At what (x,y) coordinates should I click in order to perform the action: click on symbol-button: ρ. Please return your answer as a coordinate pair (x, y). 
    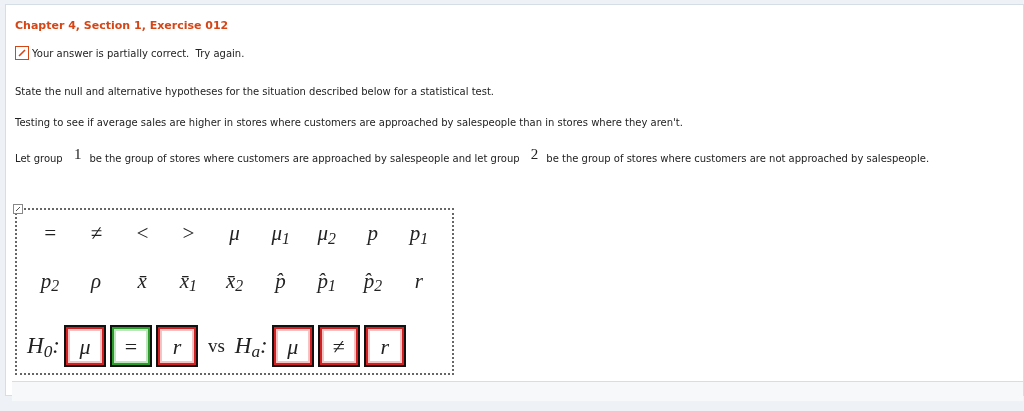
    Looking at the image, I should click on (96, 281).